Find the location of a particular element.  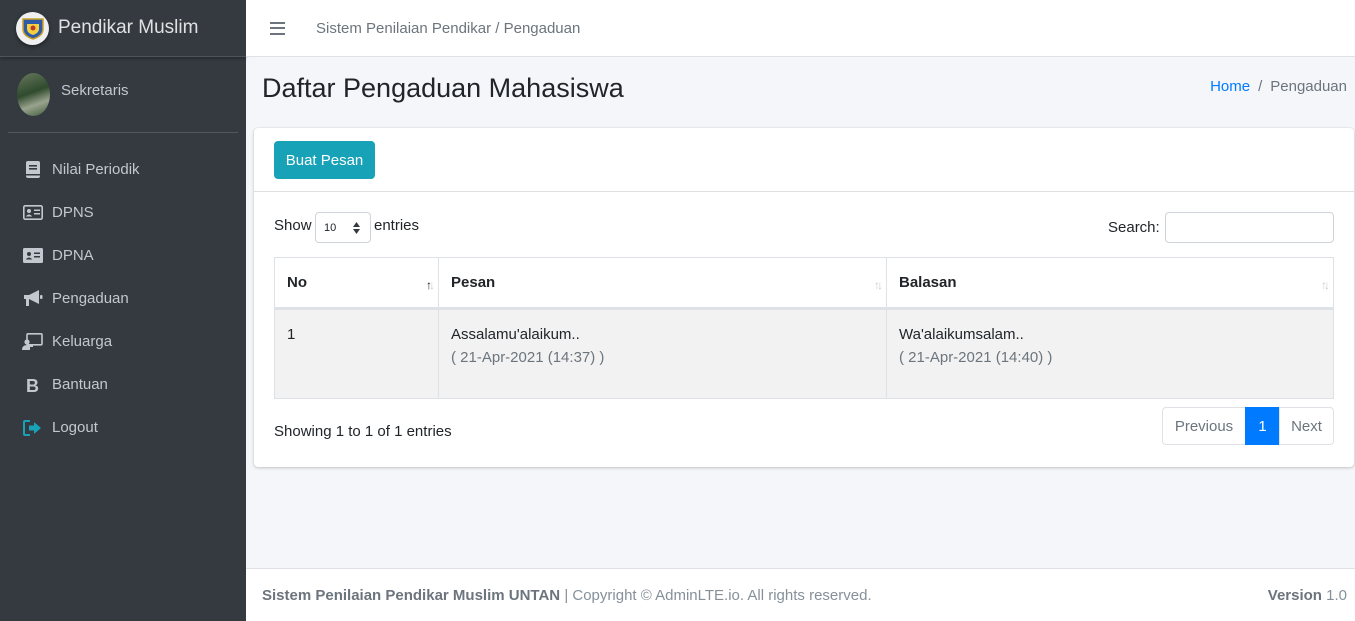

entries-select-value: 10 is located at coordinates (330, 227).